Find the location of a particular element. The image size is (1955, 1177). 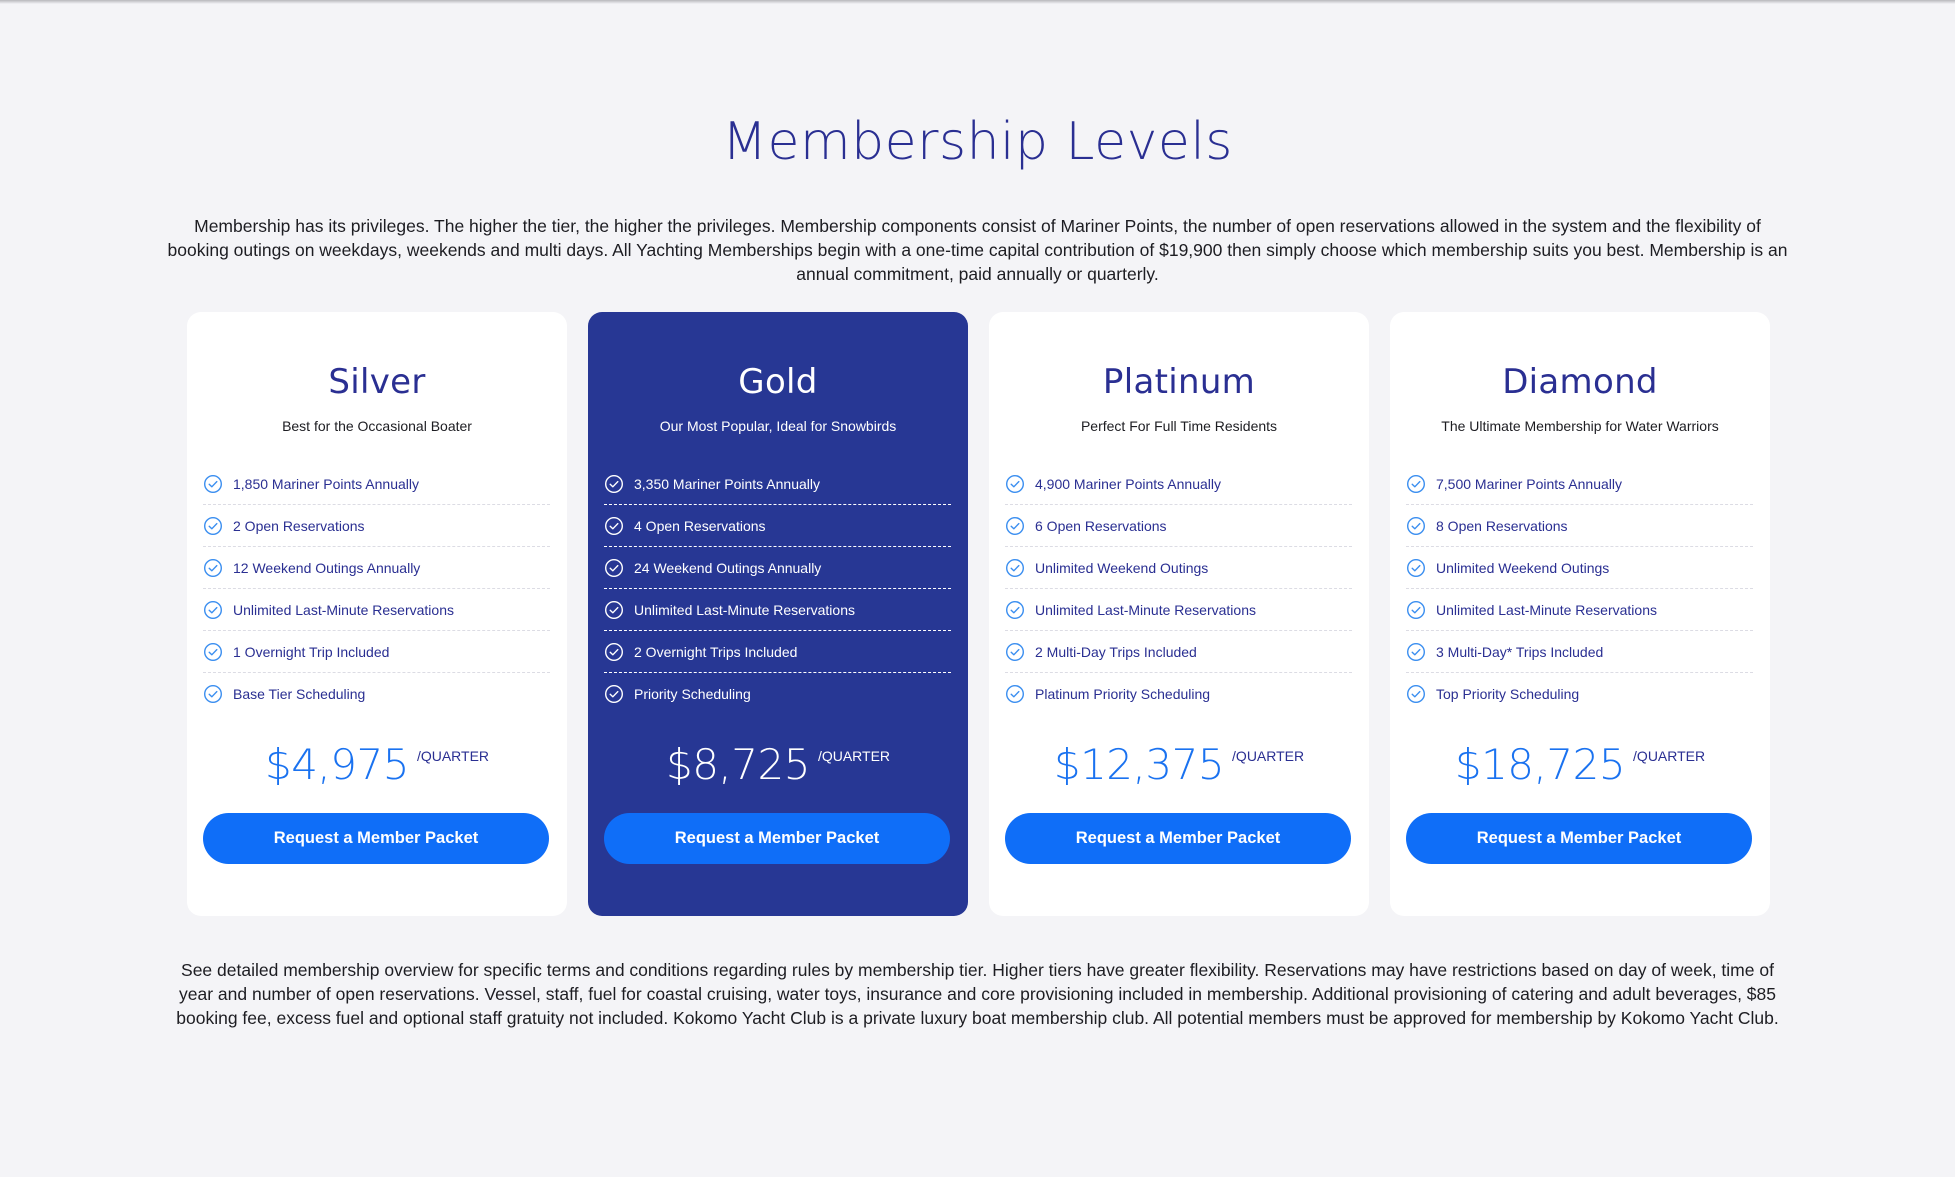

request-packet-button-gold: Request a Member Packet is located at coordinates (777, 838).